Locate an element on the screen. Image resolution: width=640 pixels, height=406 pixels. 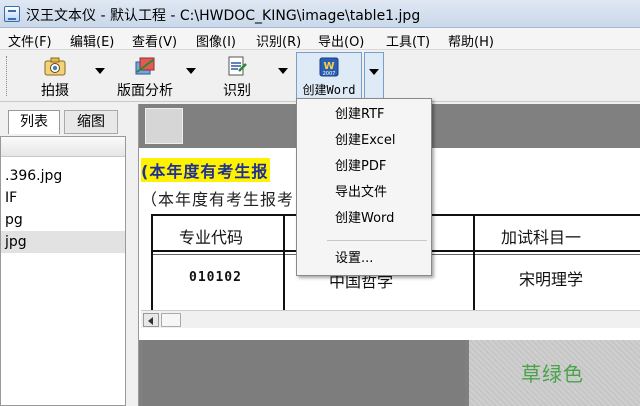
layout-analysis-button: 版面分析 is located at coordinates (145, 76).